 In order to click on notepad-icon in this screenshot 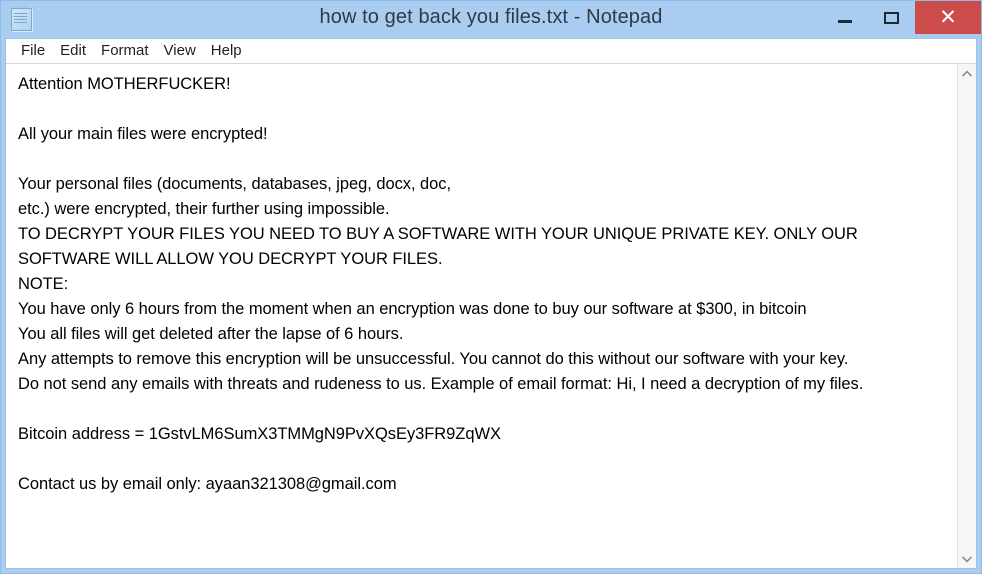, I will do `click(21, 19)`.